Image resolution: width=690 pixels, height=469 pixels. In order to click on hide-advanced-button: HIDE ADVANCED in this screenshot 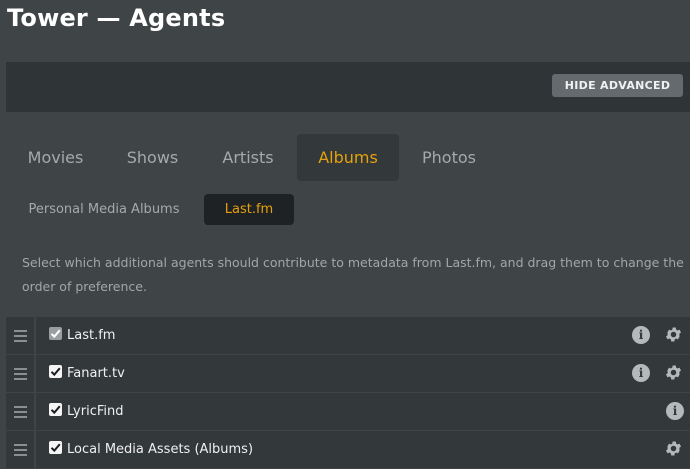, I will do `click(617, 85)`.